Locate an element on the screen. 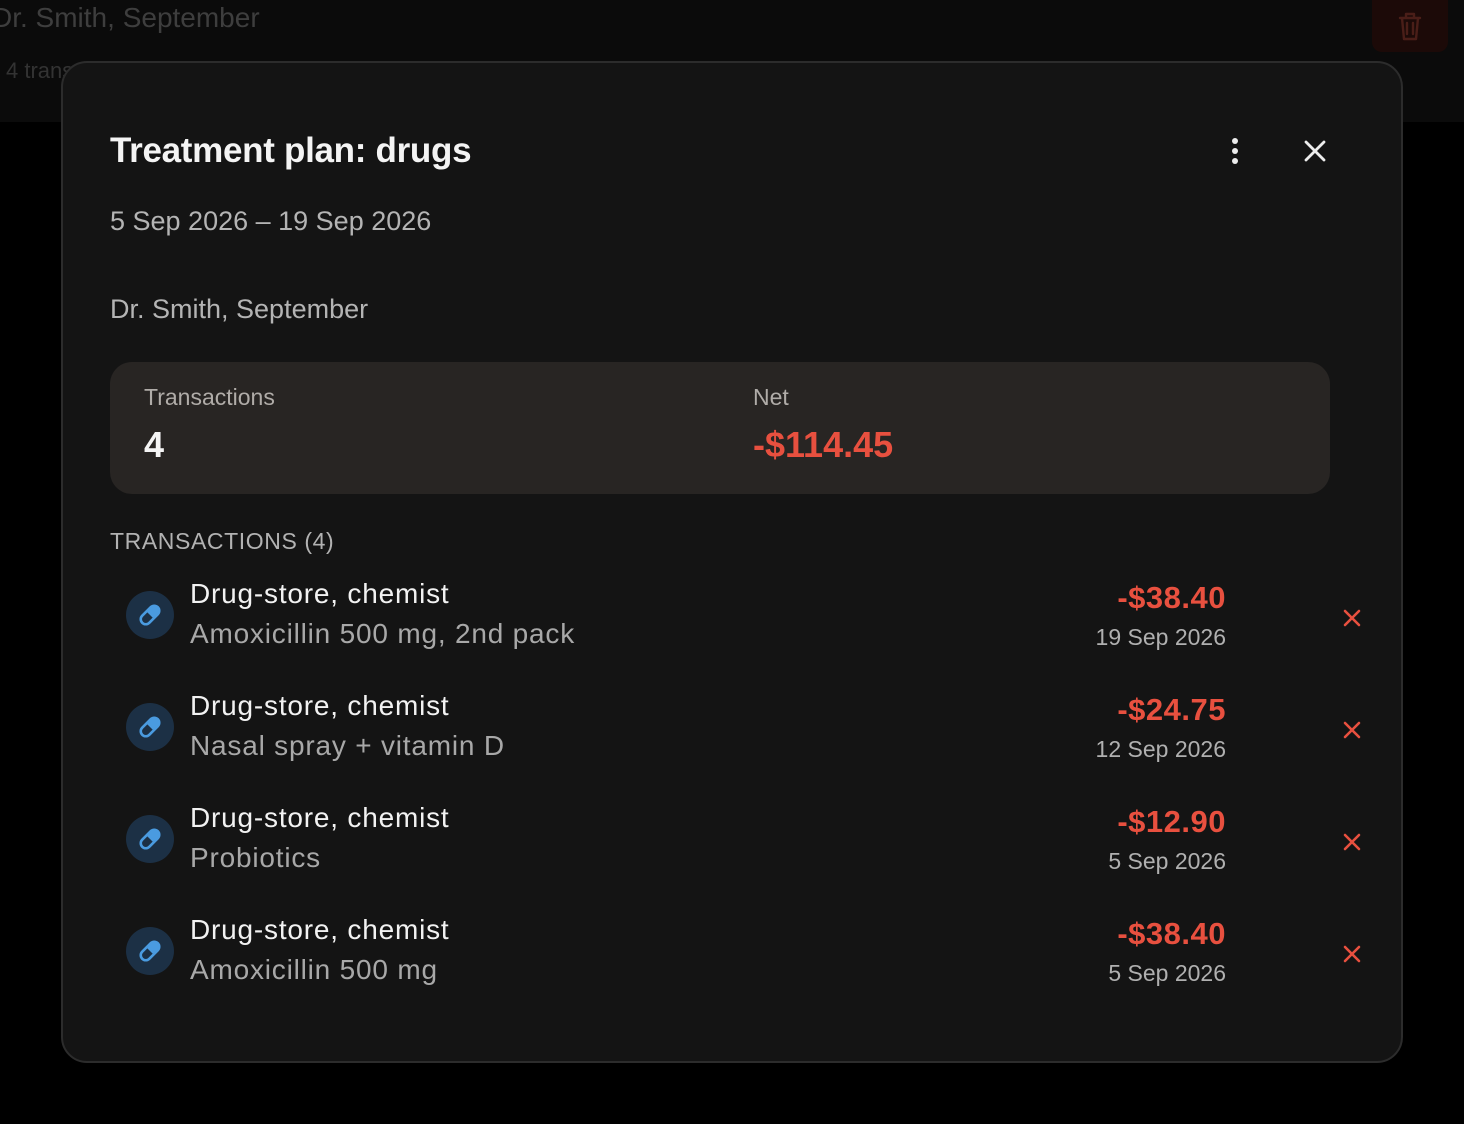 The width and height of the screenshot is (1464, 1124). transaction-date: 12 Sep 2026 is located at coordinates (1160, 749).